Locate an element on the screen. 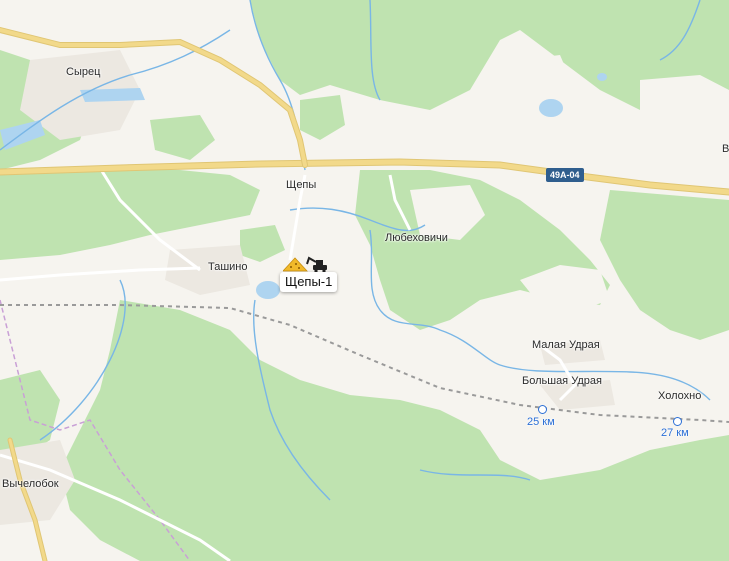  sand-pit-excavator-icon is located at coordinates (304, 264).